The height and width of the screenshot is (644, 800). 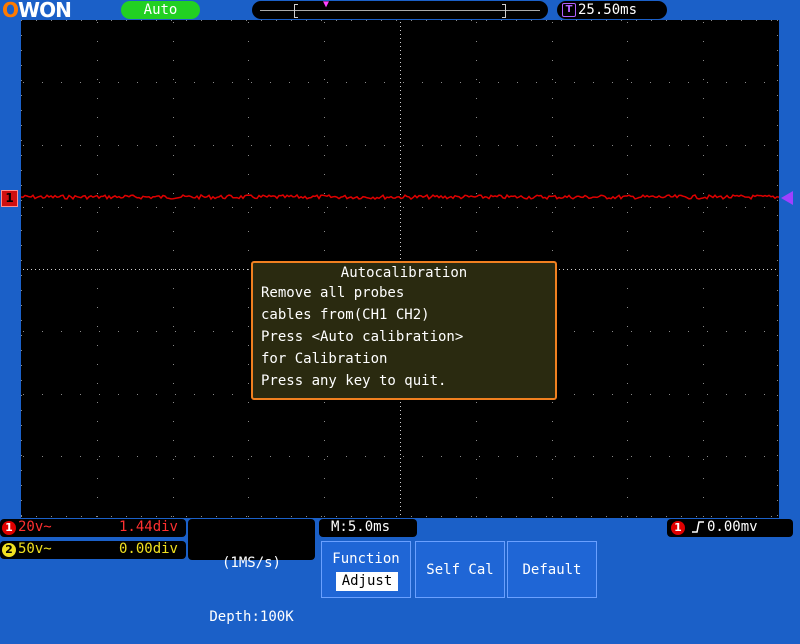 What do you see at coordinates (400, 197) in the screenshot?
I see `ch1-waveform-trace` at bounding box center [400, 197].